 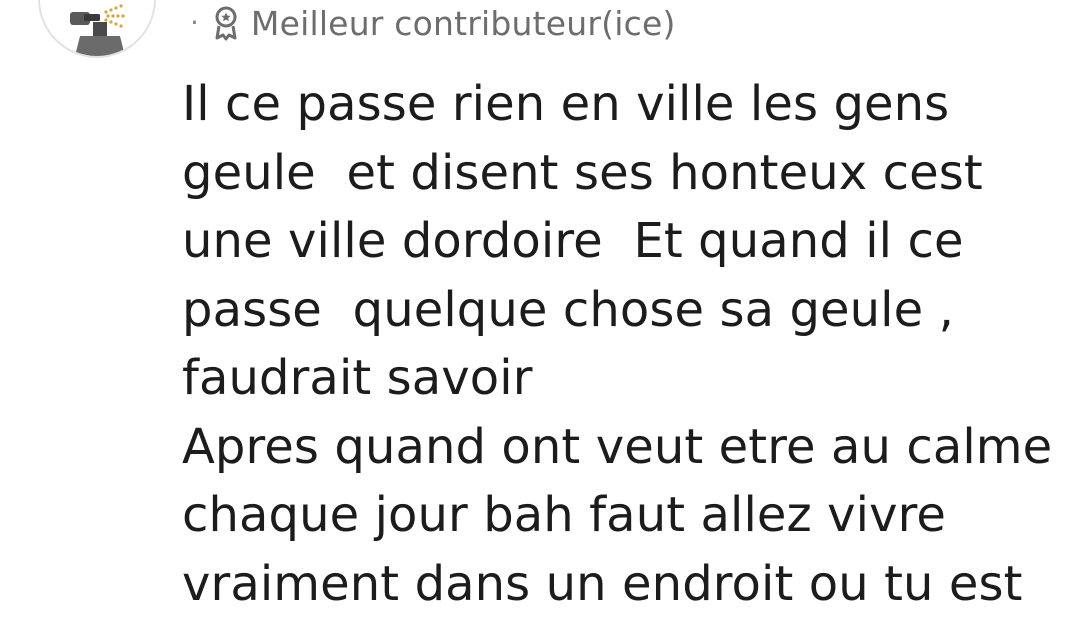 I want to click on comment-line: une ville dordoire Et quand il ce, so click(x=573, y=241).